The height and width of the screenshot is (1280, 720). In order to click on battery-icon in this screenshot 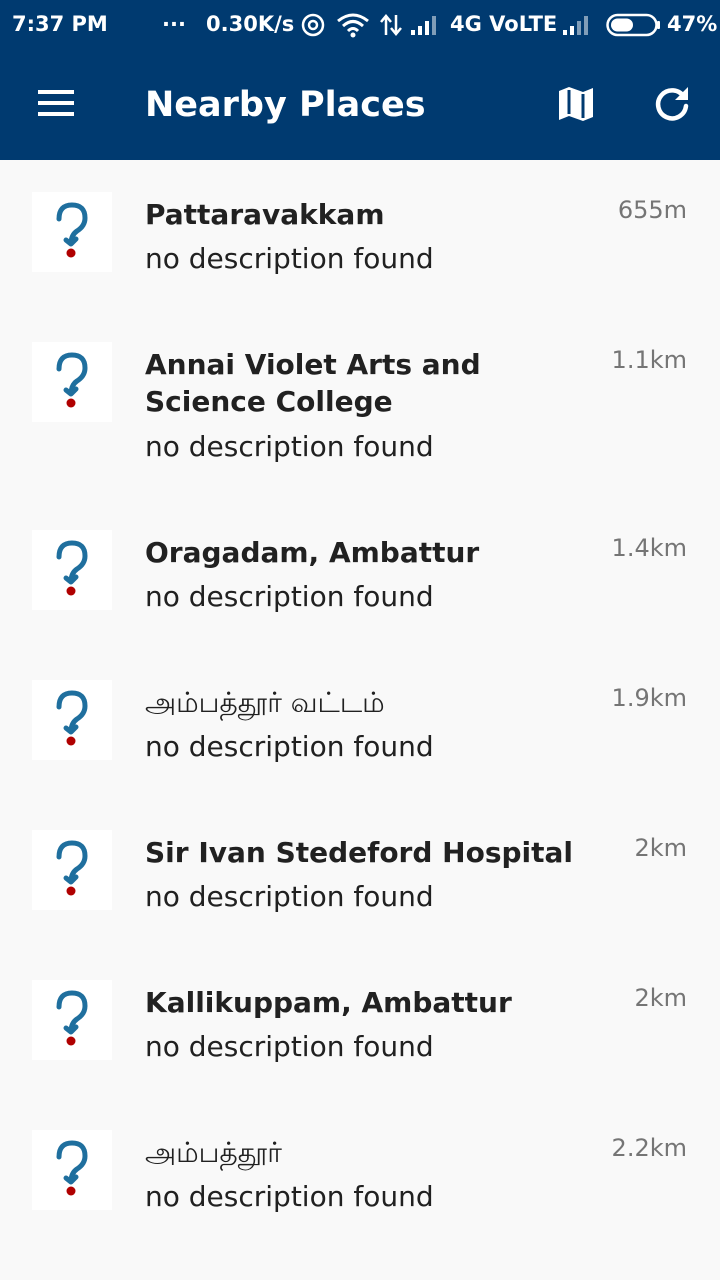, I will do `click(633, 25)`.